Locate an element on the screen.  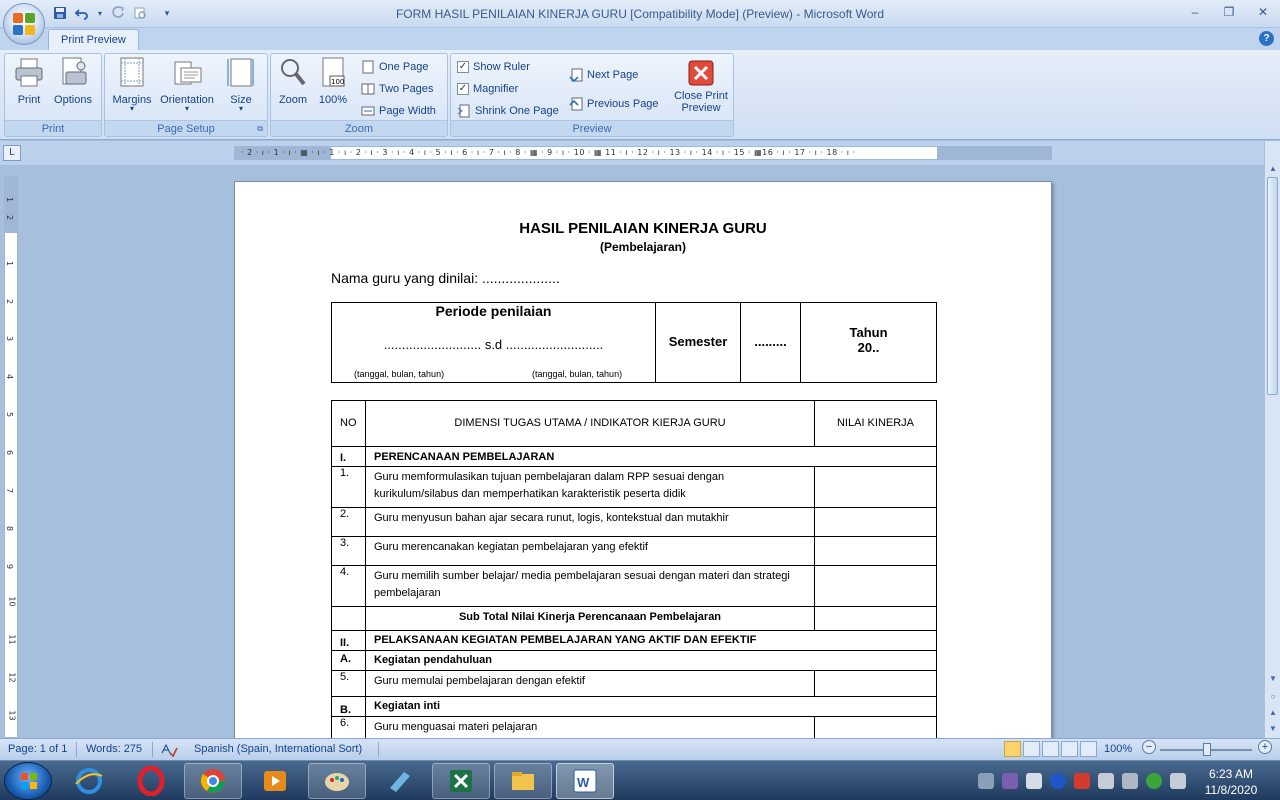
help-icon: ? is located at coordinates (1266, 38).